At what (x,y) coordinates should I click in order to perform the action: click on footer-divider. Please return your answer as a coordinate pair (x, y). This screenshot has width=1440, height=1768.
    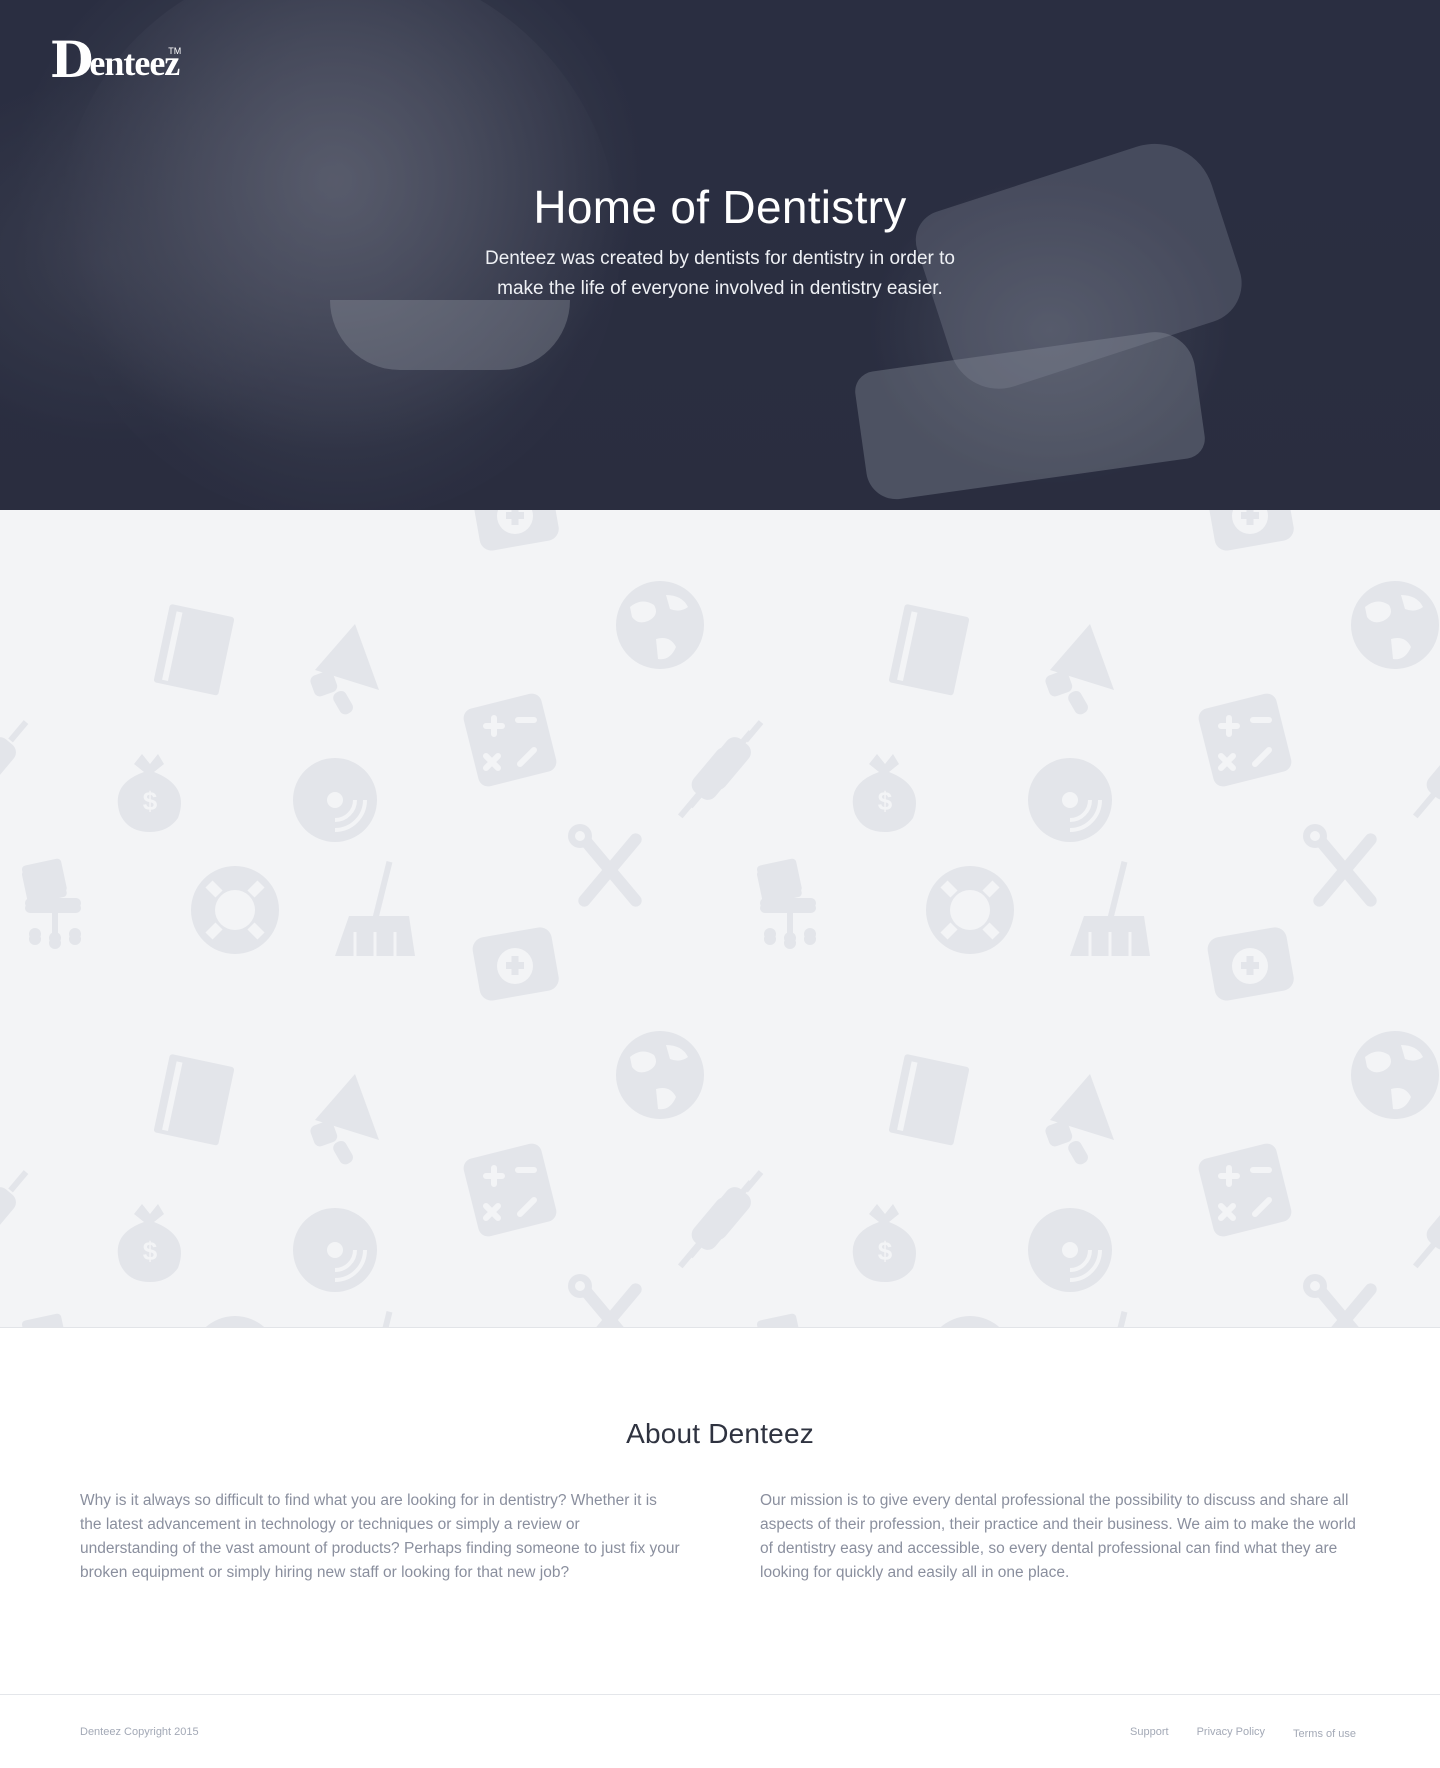
    Looking at the image, I should click on (720, 1694).